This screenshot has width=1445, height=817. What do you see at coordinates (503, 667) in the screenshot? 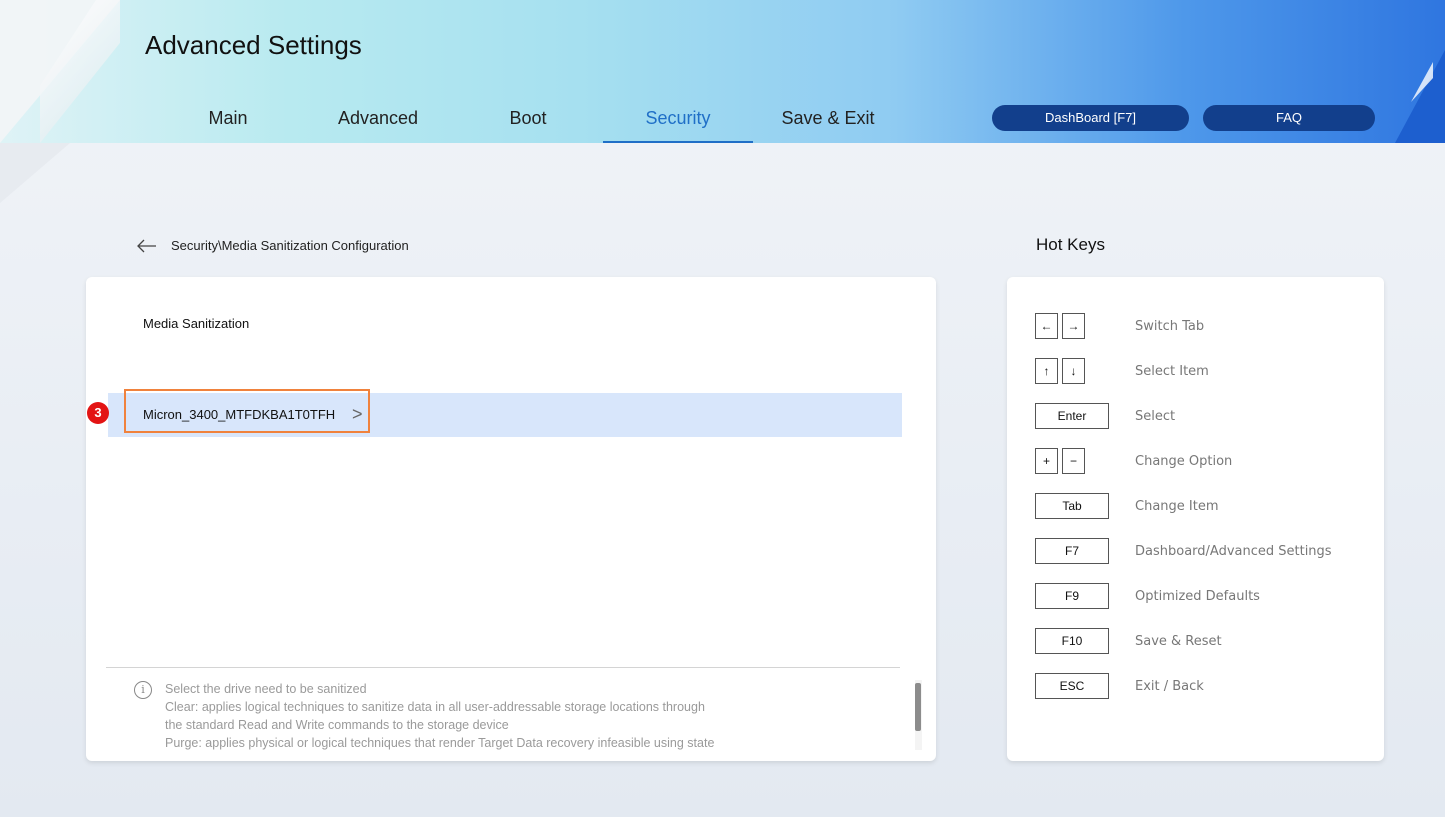
I see `divider` at bounding box center [503, 667].